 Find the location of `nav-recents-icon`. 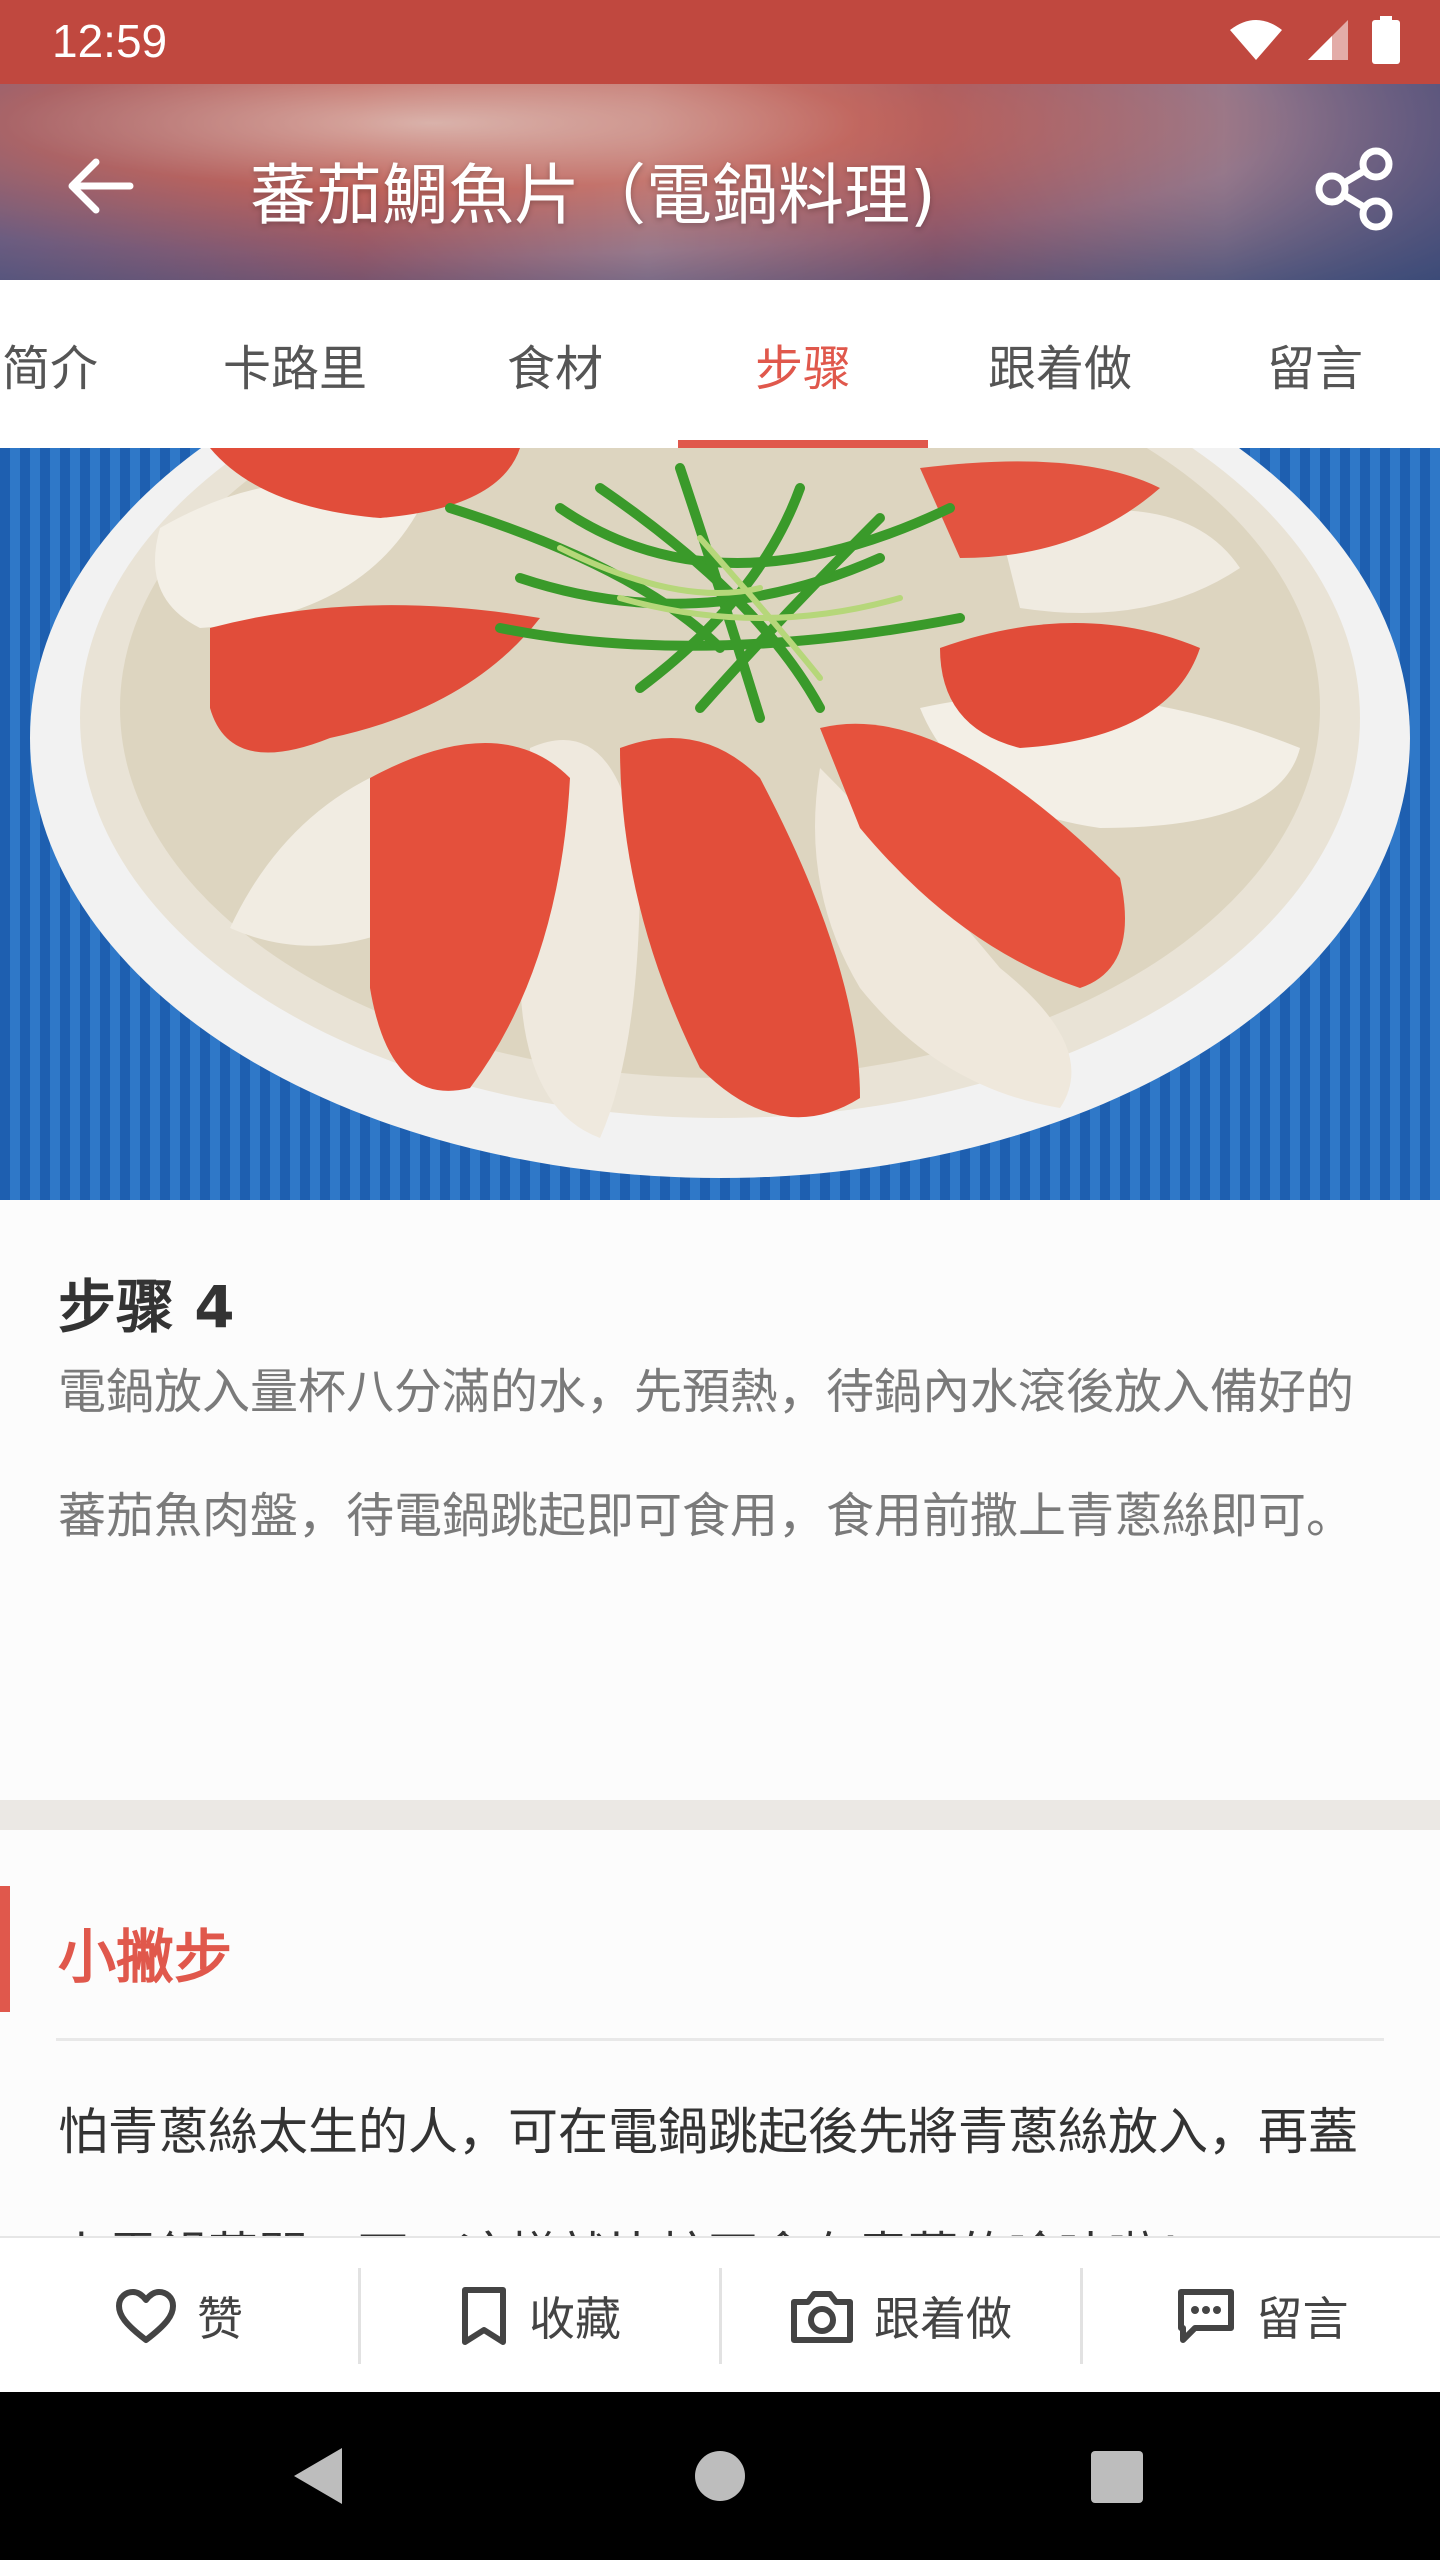

nav-recents-icon is located at coordinates (1117, 2477).